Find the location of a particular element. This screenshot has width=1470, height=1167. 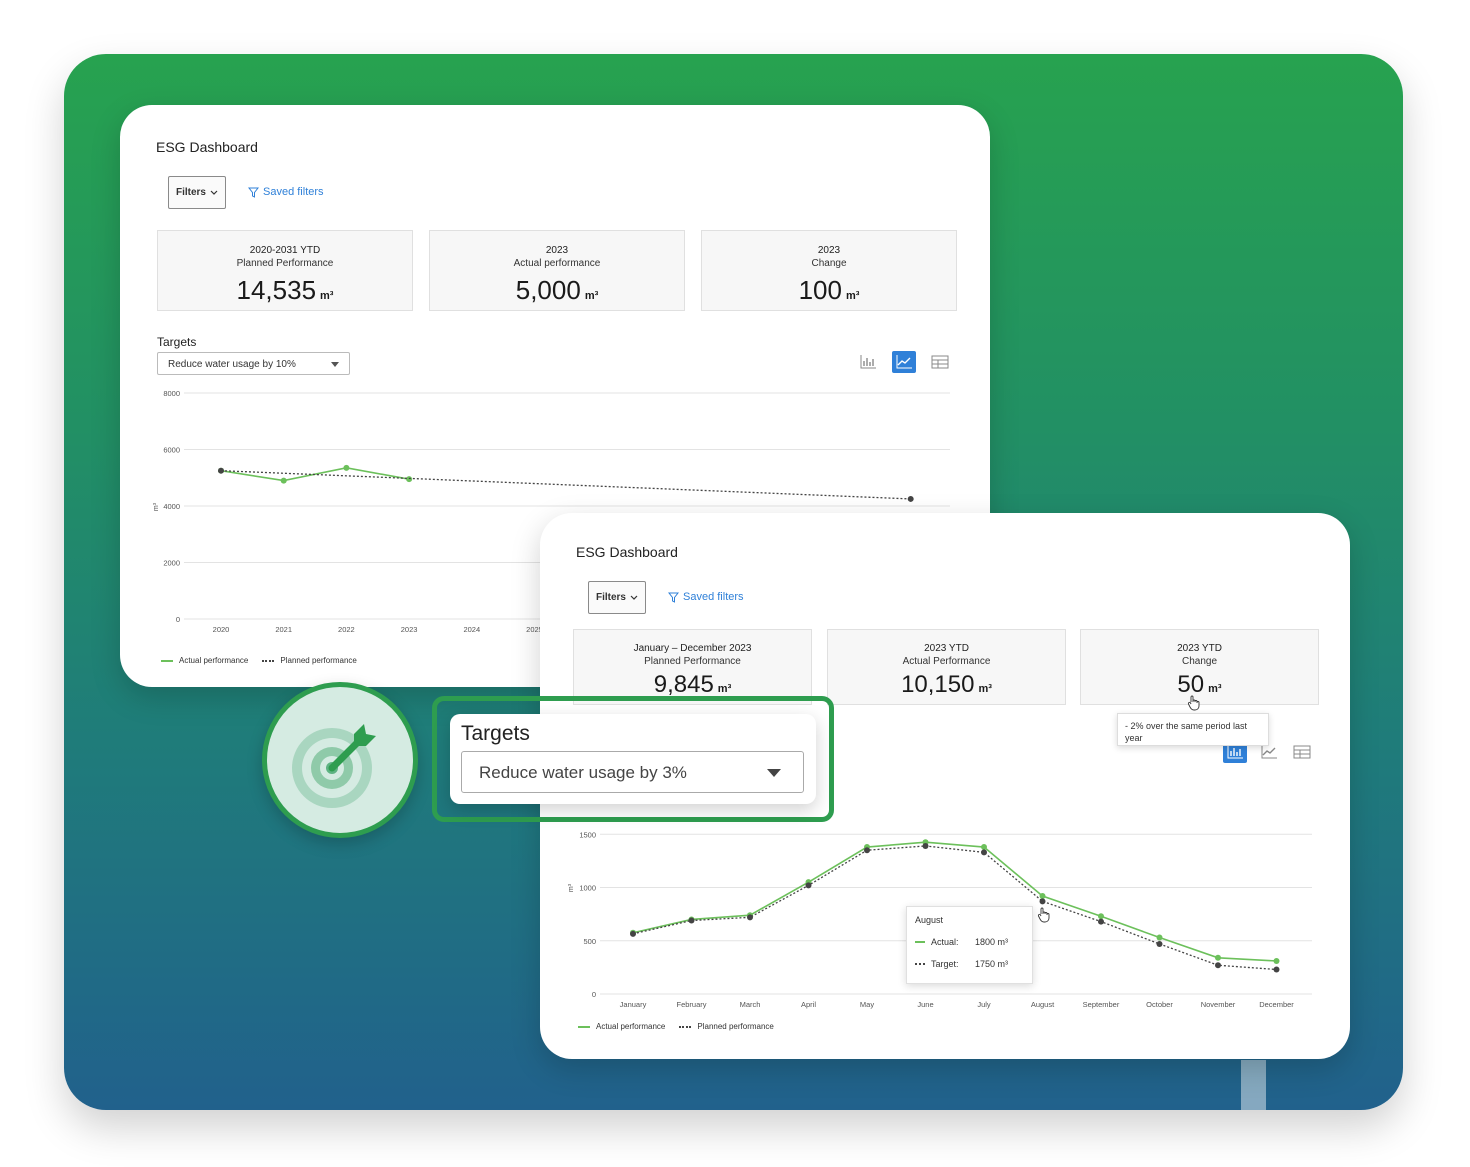

tooltip-target-label: Target: is located at coordinates (945, 964).